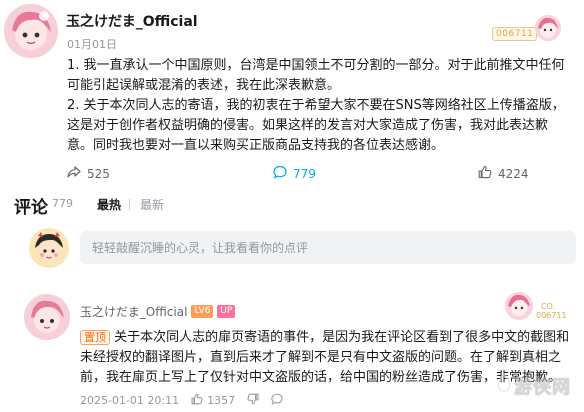 Image resolution: width=584 pixels, height=412 pixels. I want to click on post-fan-badge: 006711, so click(515, 31).